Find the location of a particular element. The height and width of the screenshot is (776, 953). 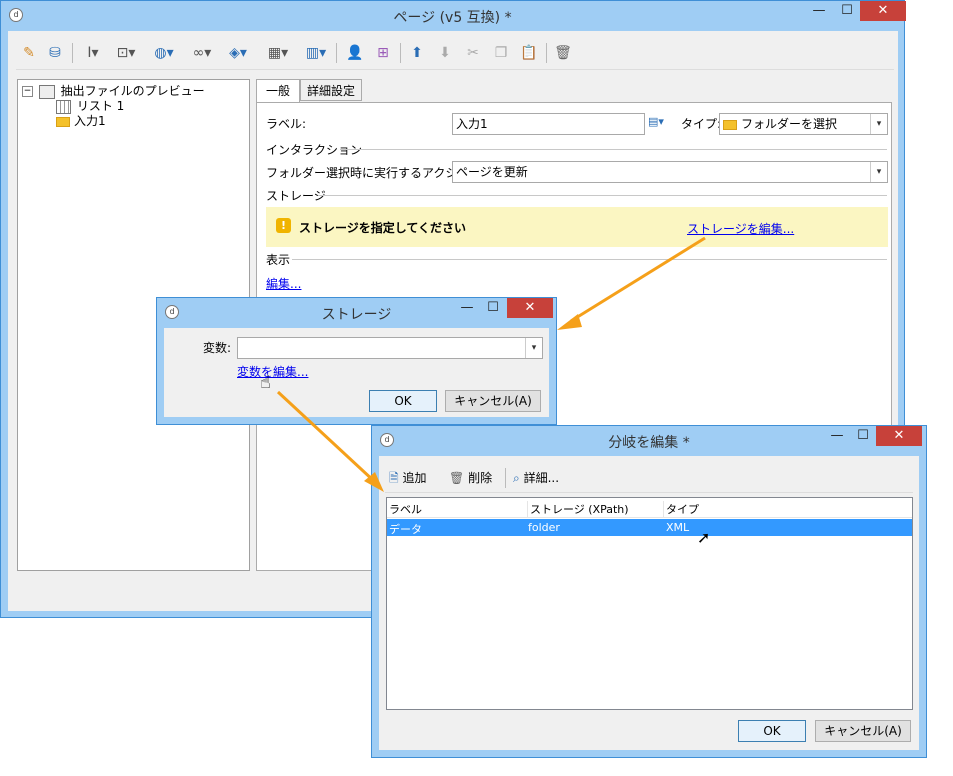

user-icon: 👤 is located at coordinates (355, 53).